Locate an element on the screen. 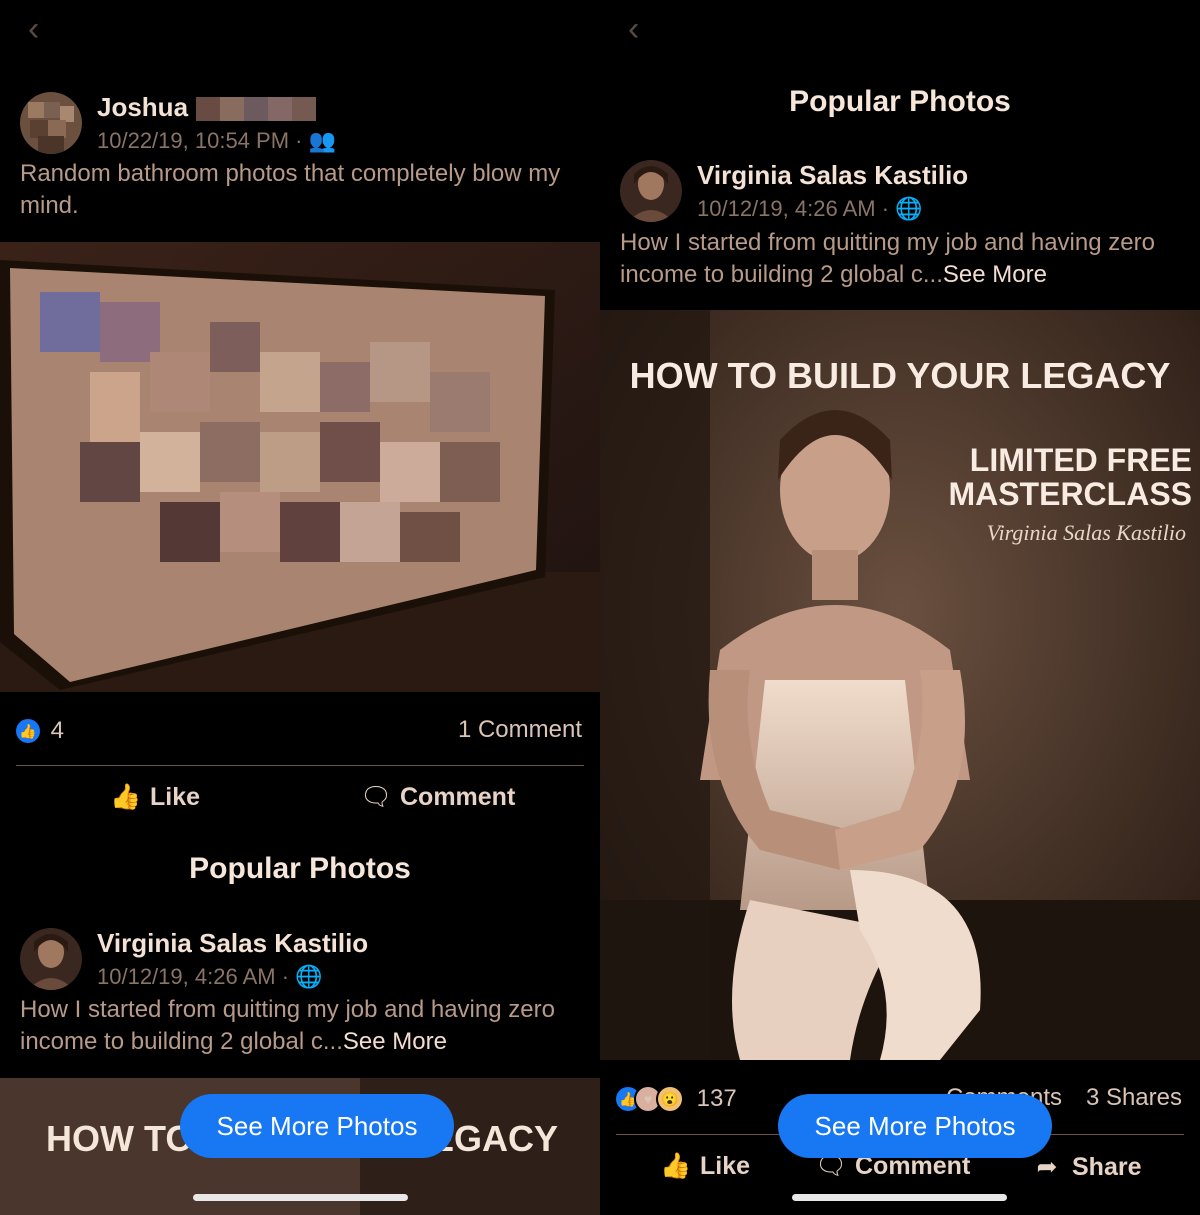  share-arrow-icon: ➦ is located at coordinates (1047, 1167).